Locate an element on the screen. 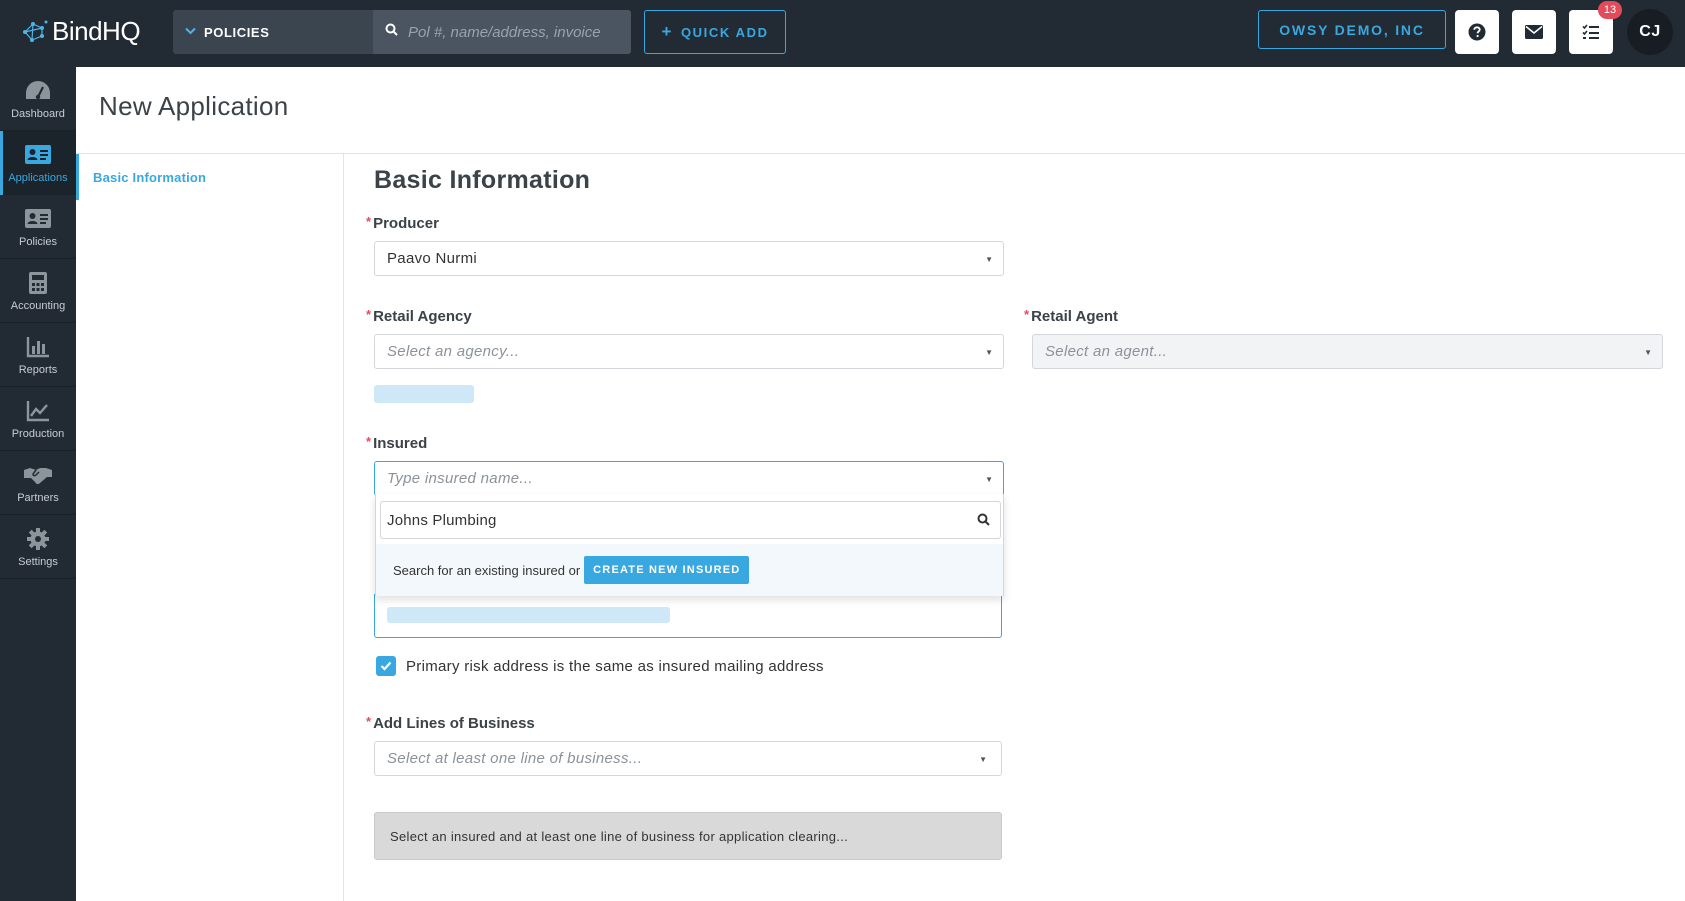 The image size is (1685, 901). retail-agency-select: Select an agency... ▼ is located at coordinates (689, 351).